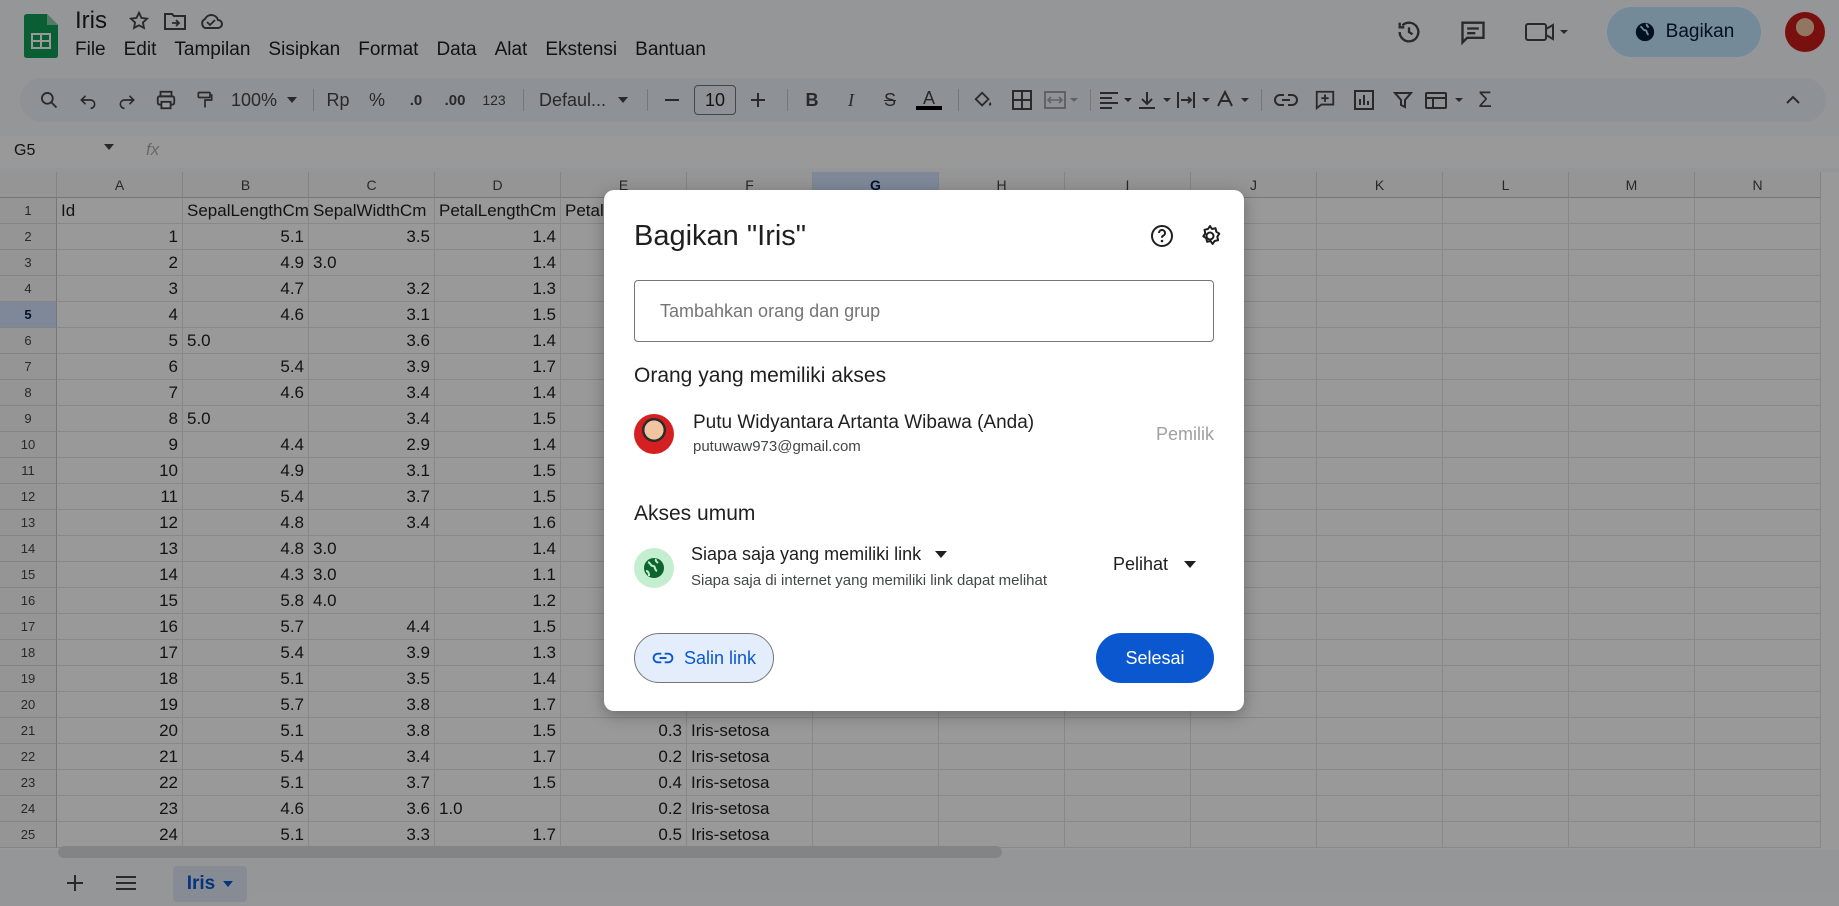 This screenshot has width=1839, height=906. What do you see at coordinates (663, 658) in the screenshot?
I see `link-icon` at bounding box center [663, 658].